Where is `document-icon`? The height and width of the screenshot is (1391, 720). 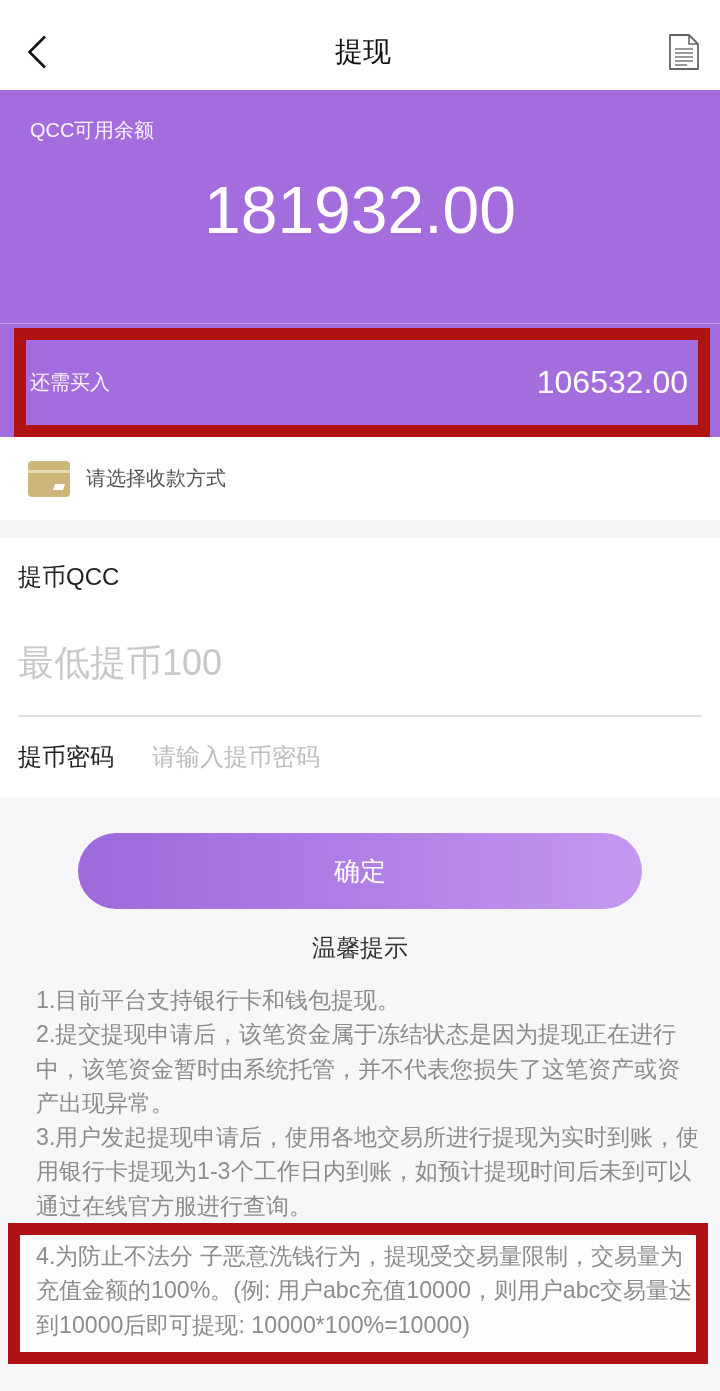
document-icon is located at coordinates (684, 52).